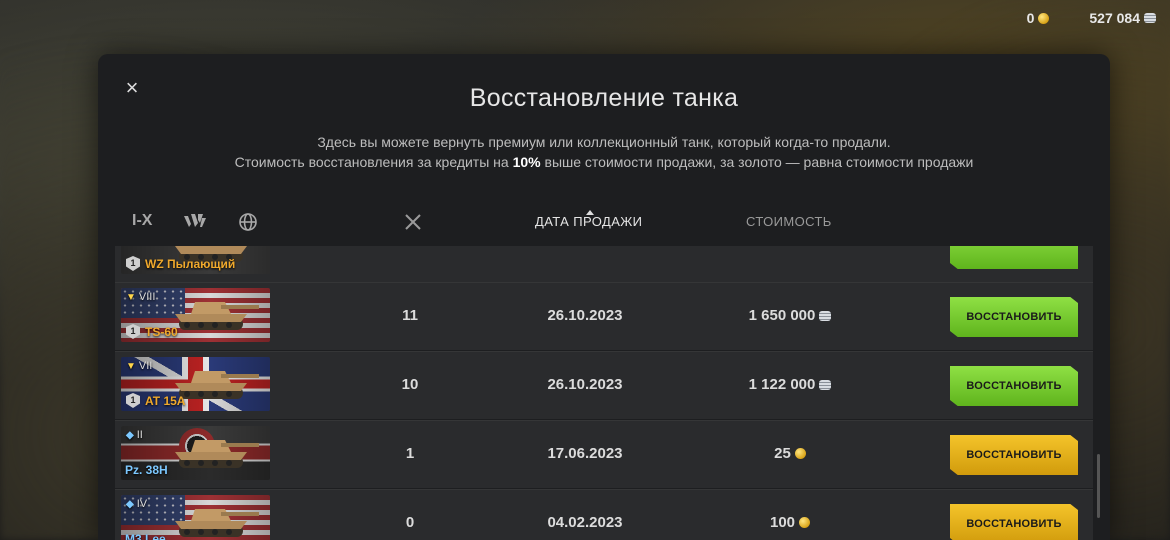 The height and width of the screenshot is (540, 1170). I want to click on tier-numeral: VII, so click(145, 366).